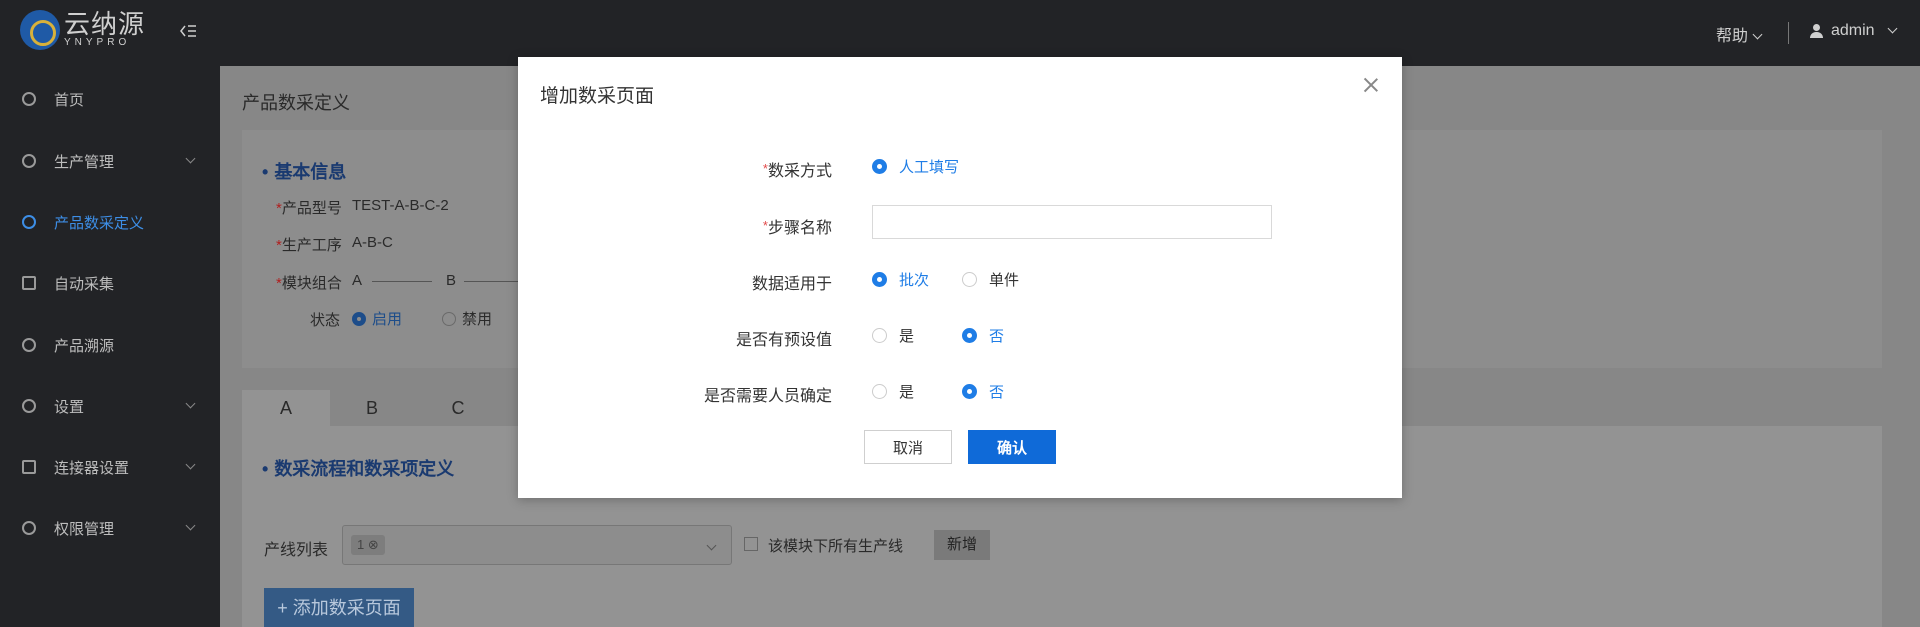 The image size is (1920, 627). What do you see at coordinates (296, 550) in the screenshot?
I see `line-list-label: 产线列表` at bounding box center [296, 550].